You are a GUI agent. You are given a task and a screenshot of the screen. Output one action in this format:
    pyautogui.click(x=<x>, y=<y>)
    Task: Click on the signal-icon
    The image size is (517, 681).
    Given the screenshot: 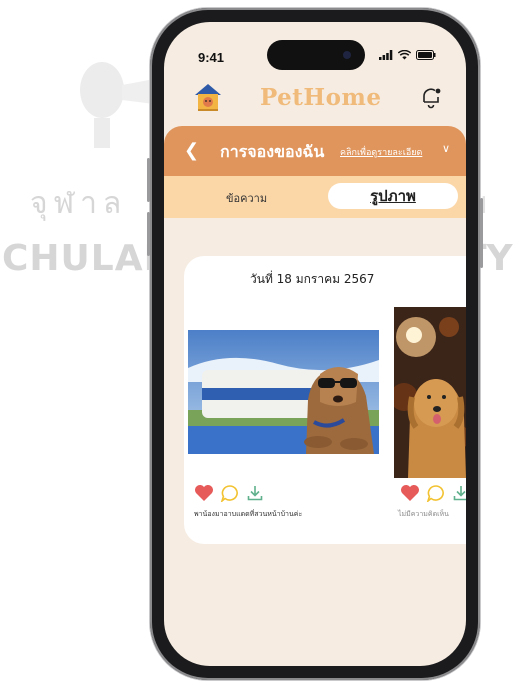 What is the action you would take?
    pyautogui.click(x=386, y=55)
    